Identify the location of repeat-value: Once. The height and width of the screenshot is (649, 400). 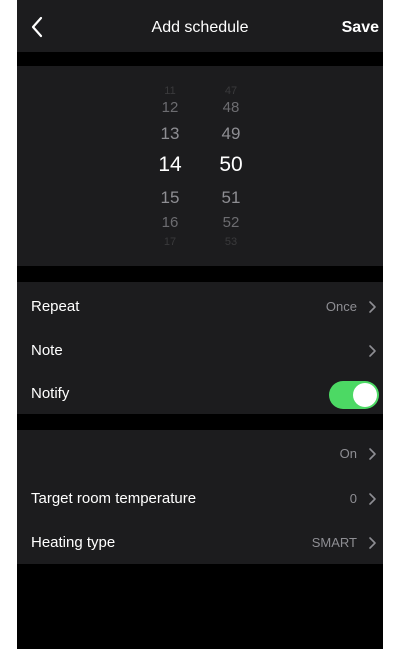
(341, 306).